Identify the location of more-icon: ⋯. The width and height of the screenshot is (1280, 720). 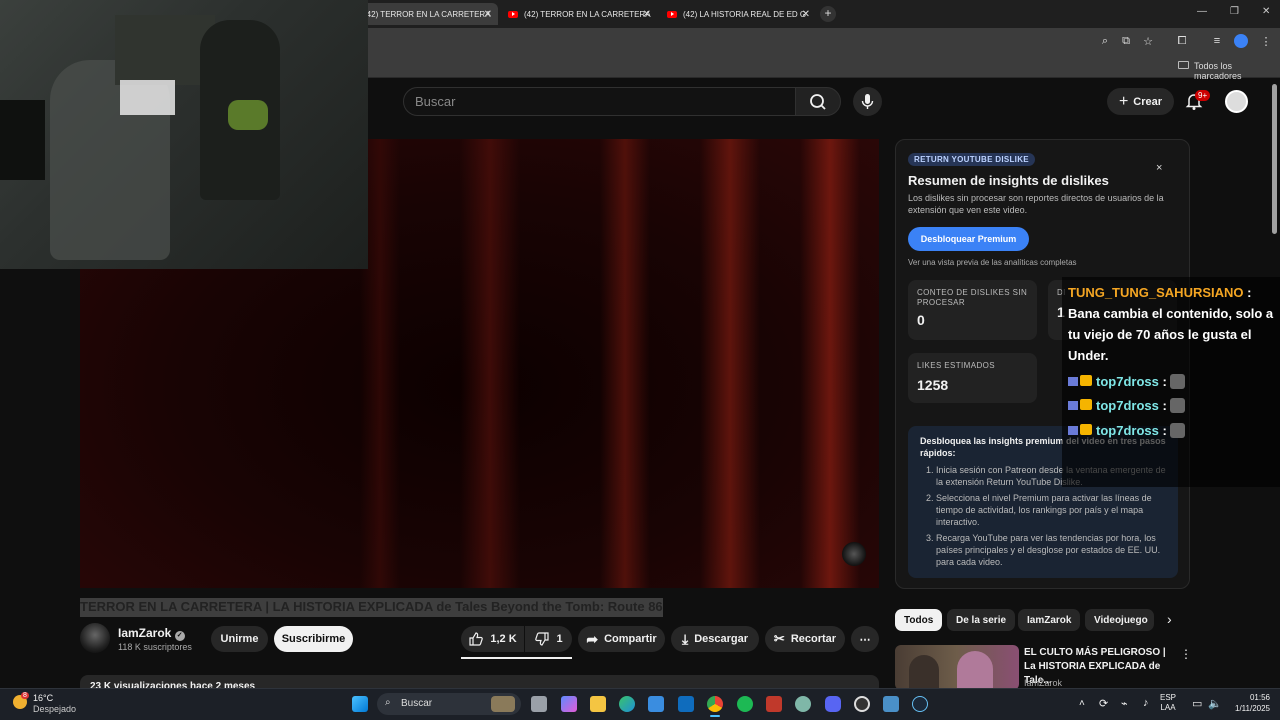
(865, 639).